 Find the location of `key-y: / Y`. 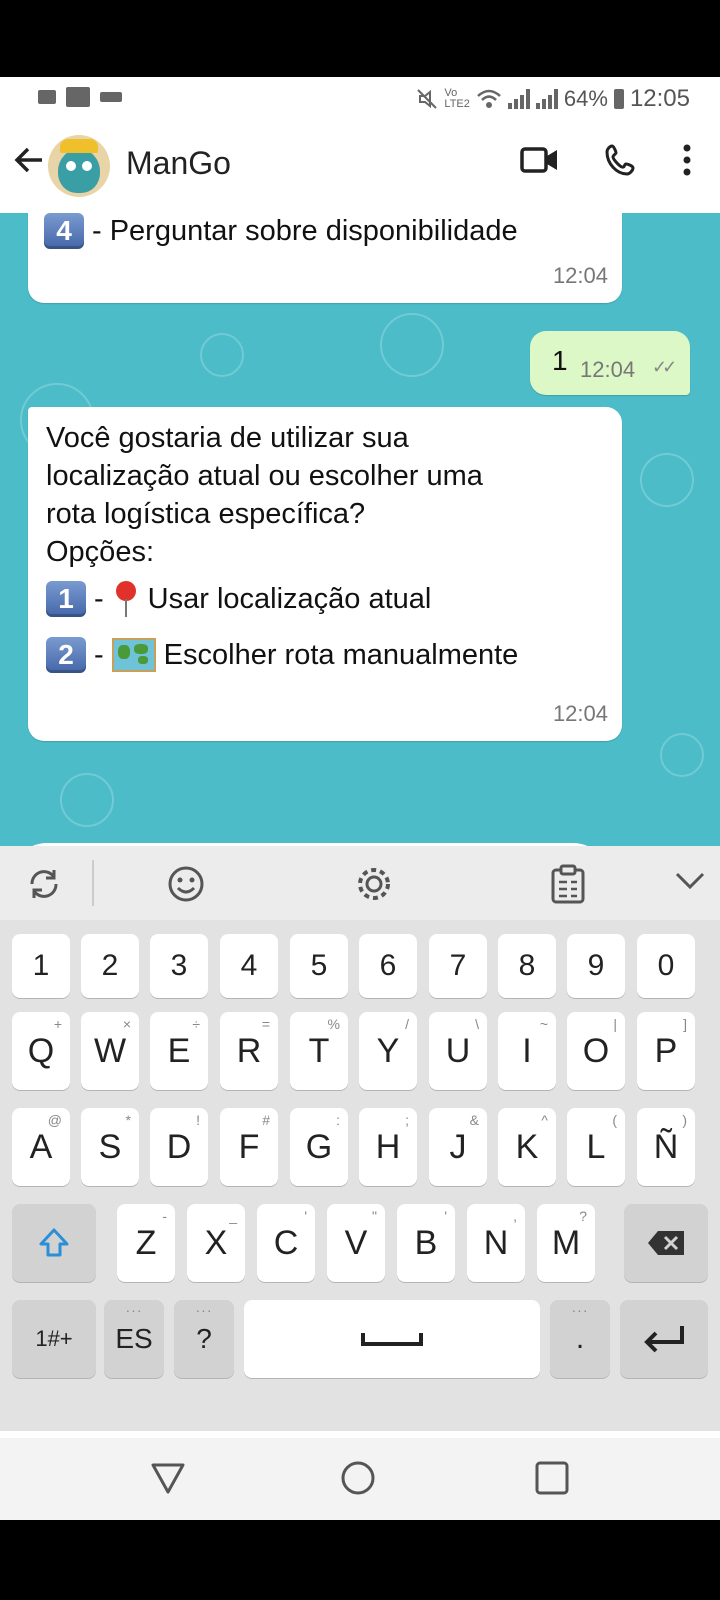

key-y: / Y is located at coordinates (388, 1051).